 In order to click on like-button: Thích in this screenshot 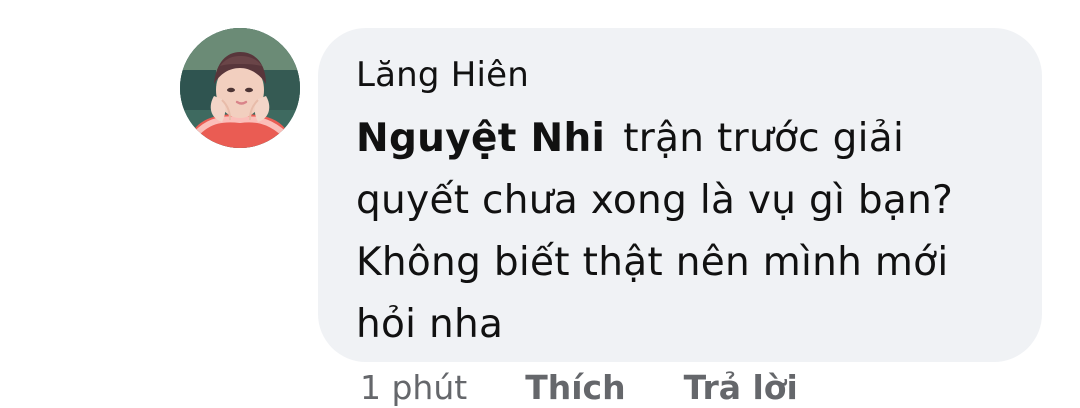, I will do `click(575, 388)`.